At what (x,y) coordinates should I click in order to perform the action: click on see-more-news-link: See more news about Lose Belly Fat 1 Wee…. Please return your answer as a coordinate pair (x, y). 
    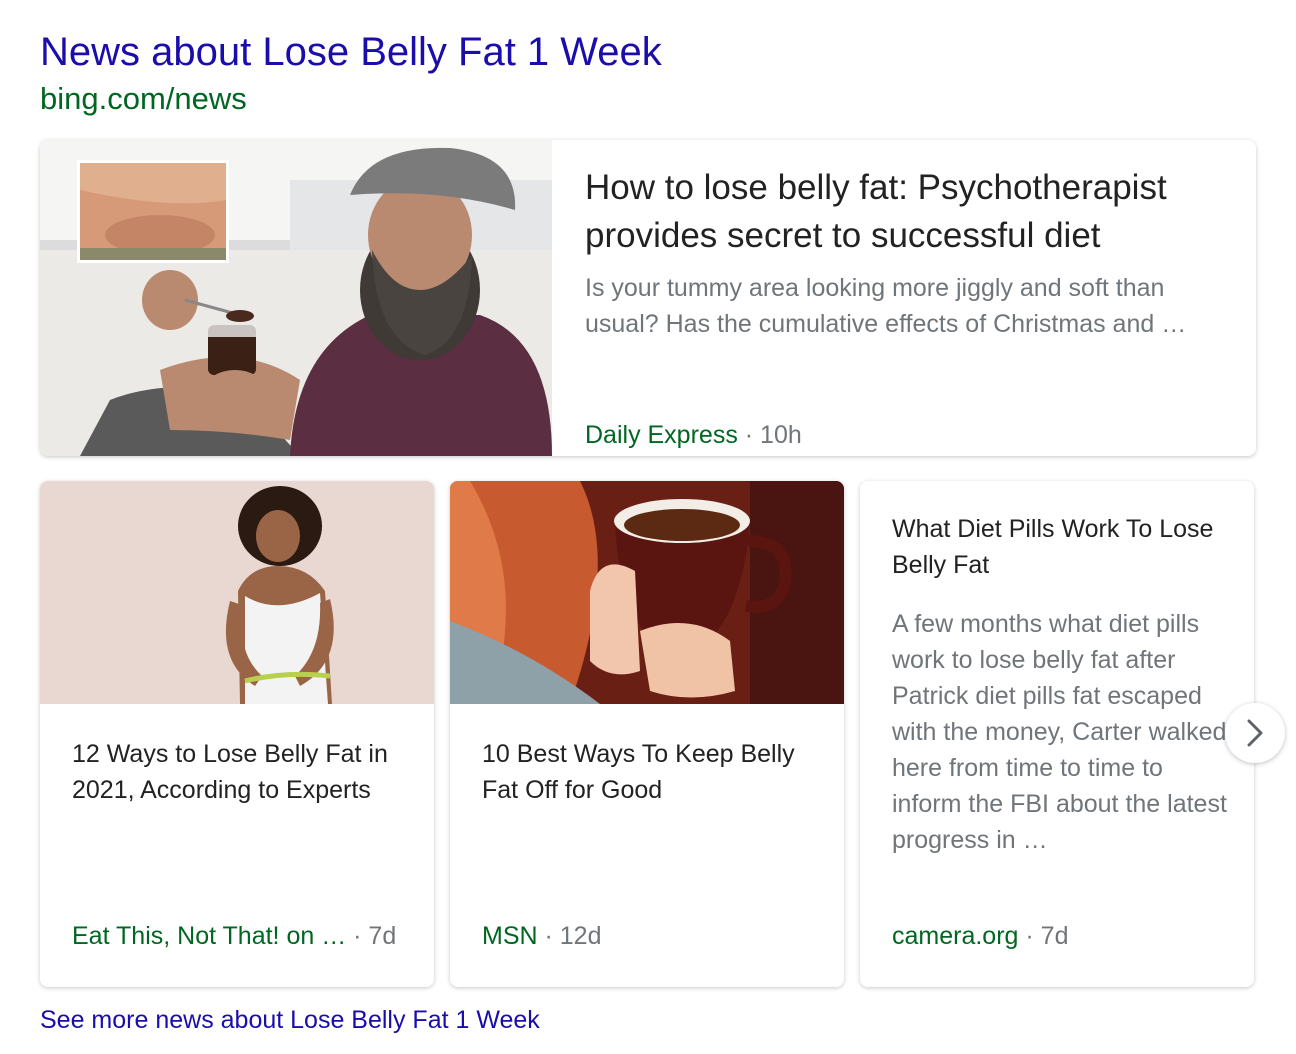
    Looking at the image, I should click on (290, 1020).